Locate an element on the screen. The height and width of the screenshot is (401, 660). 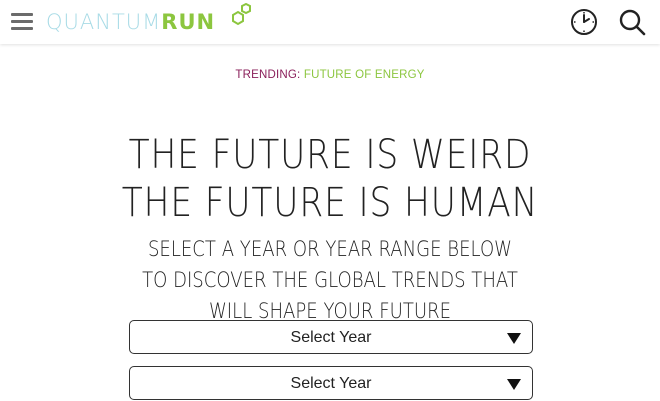
logo-text-run: RUN is located at coordinates (188, 22).